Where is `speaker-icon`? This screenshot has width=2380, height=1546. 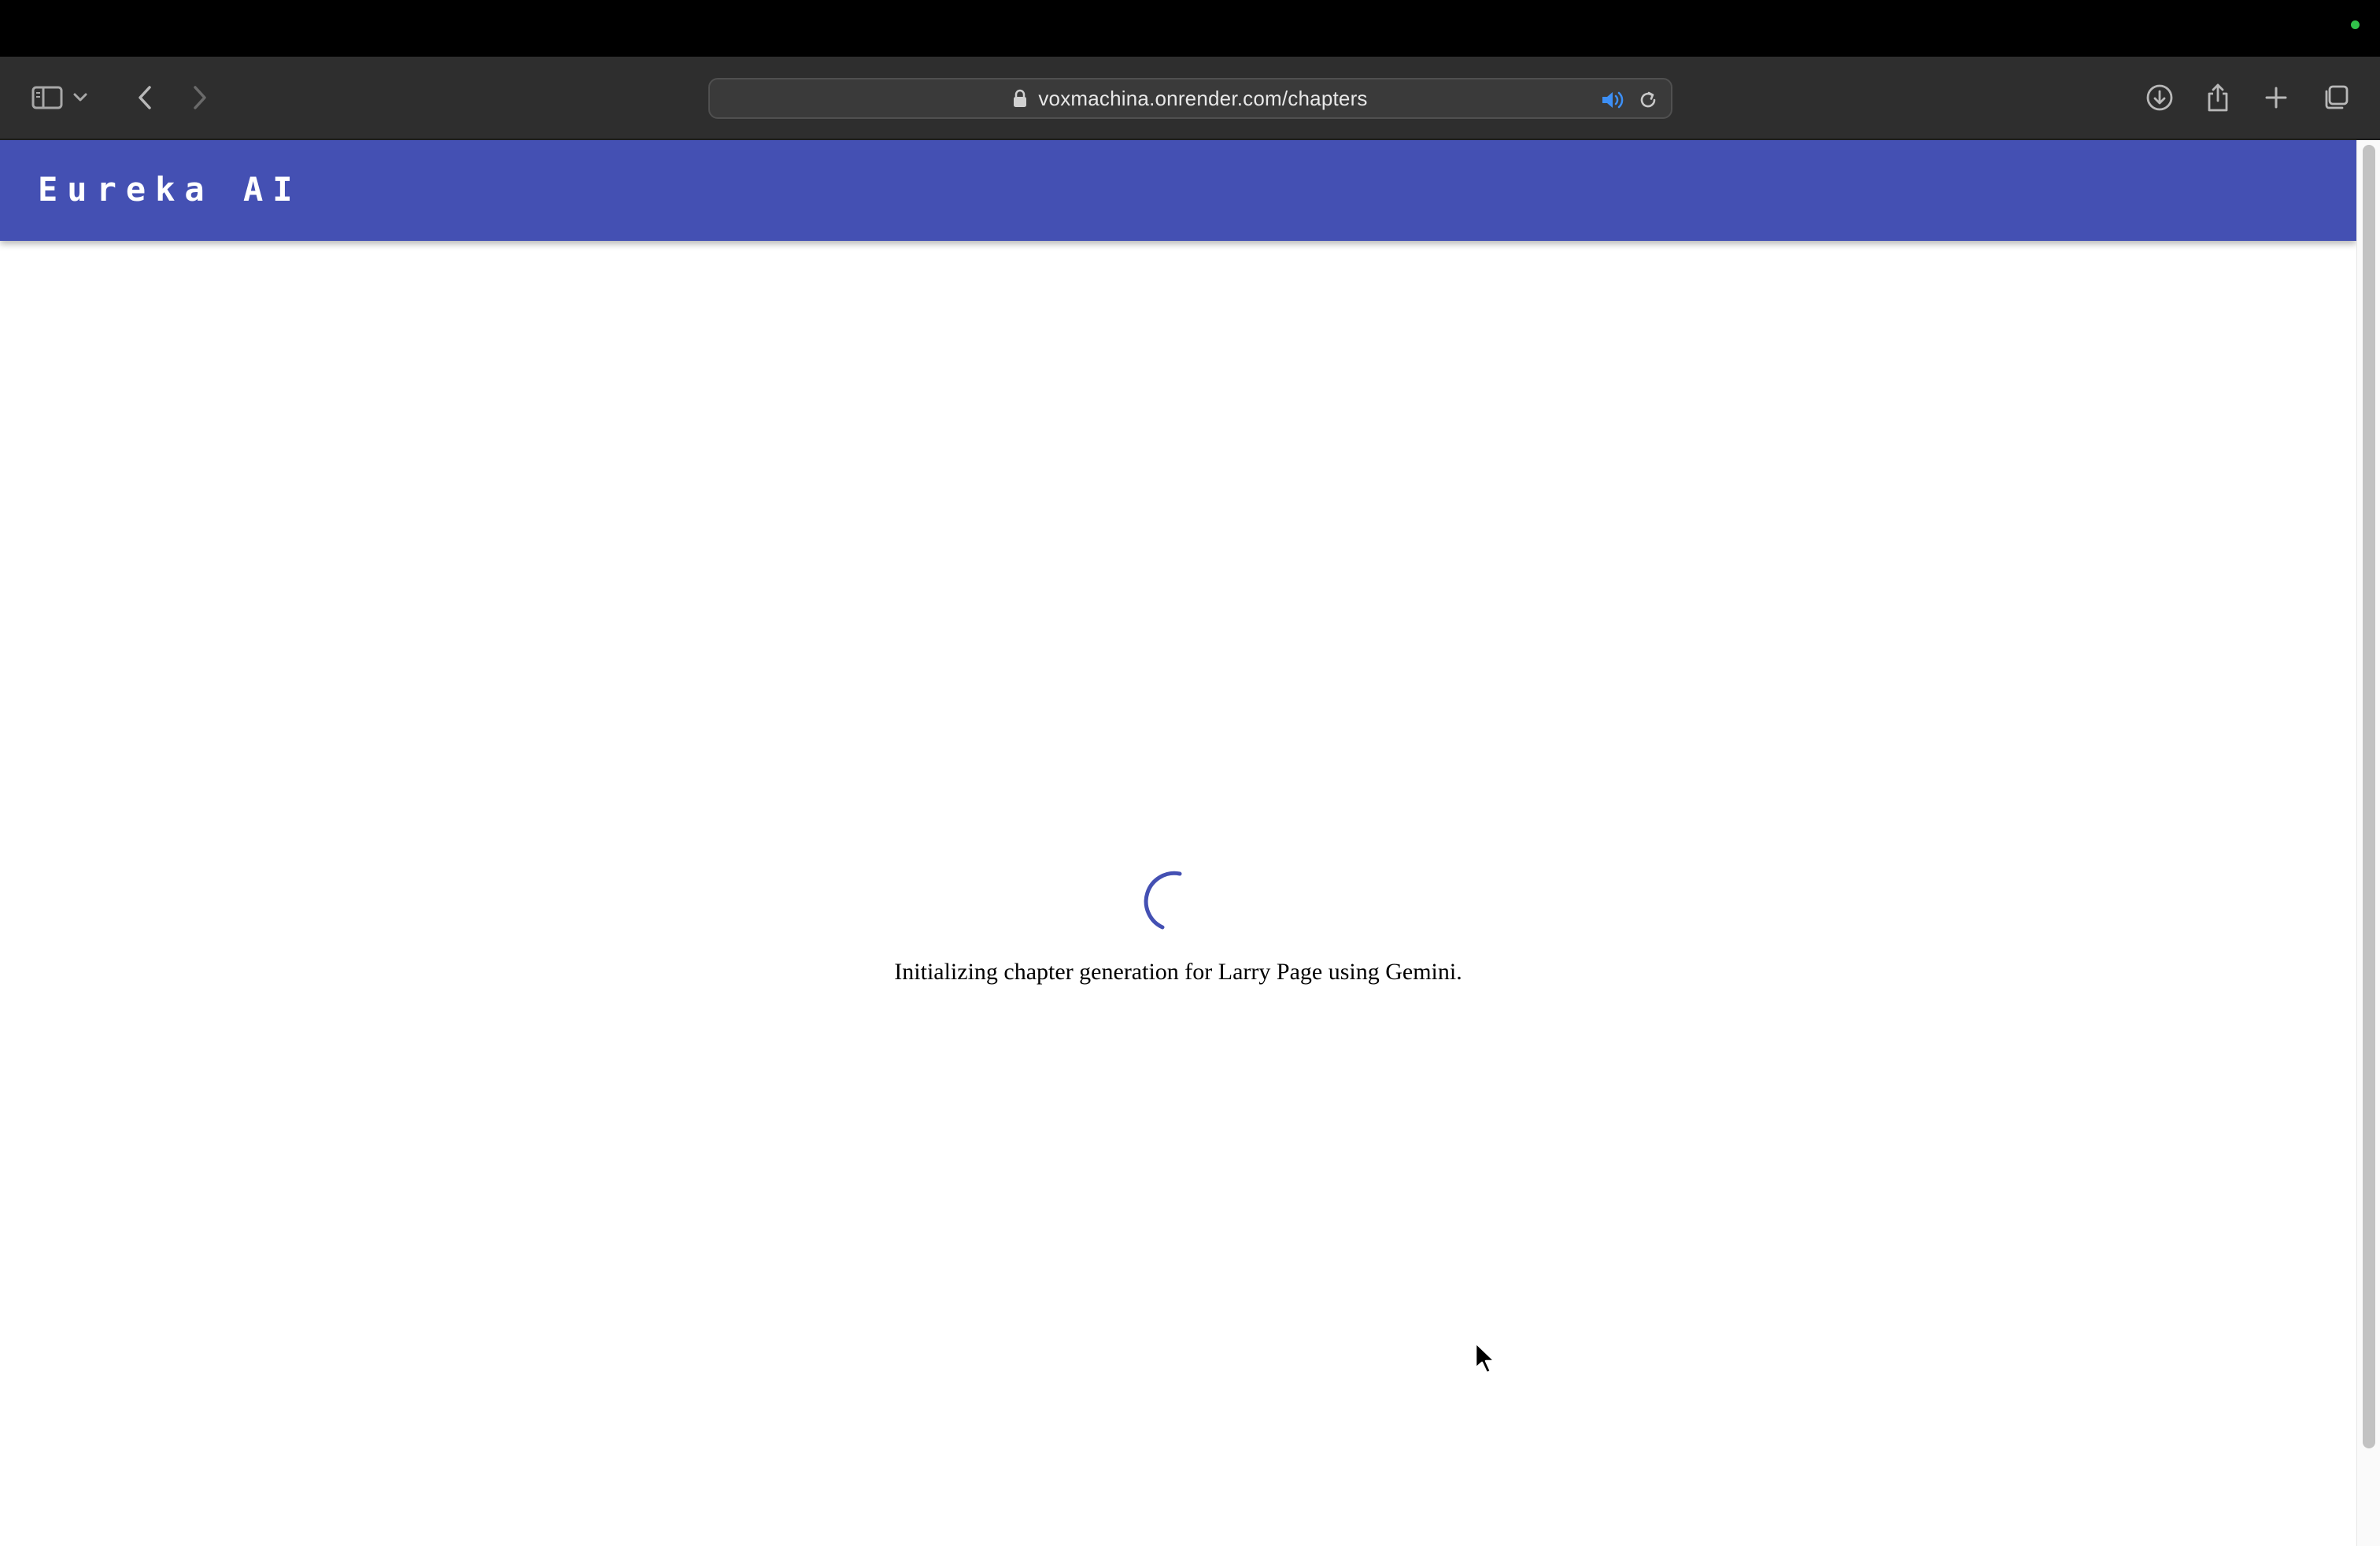
speaker-icon is located at coordinates (1613, 100).